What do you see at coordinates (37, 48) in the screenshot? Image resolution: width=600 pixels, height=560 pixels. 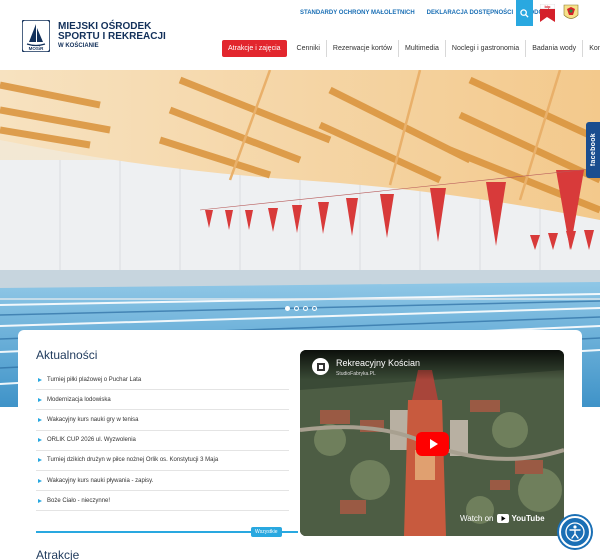 I see `logo-text: MOSiR` at bounding box center [37, 48].